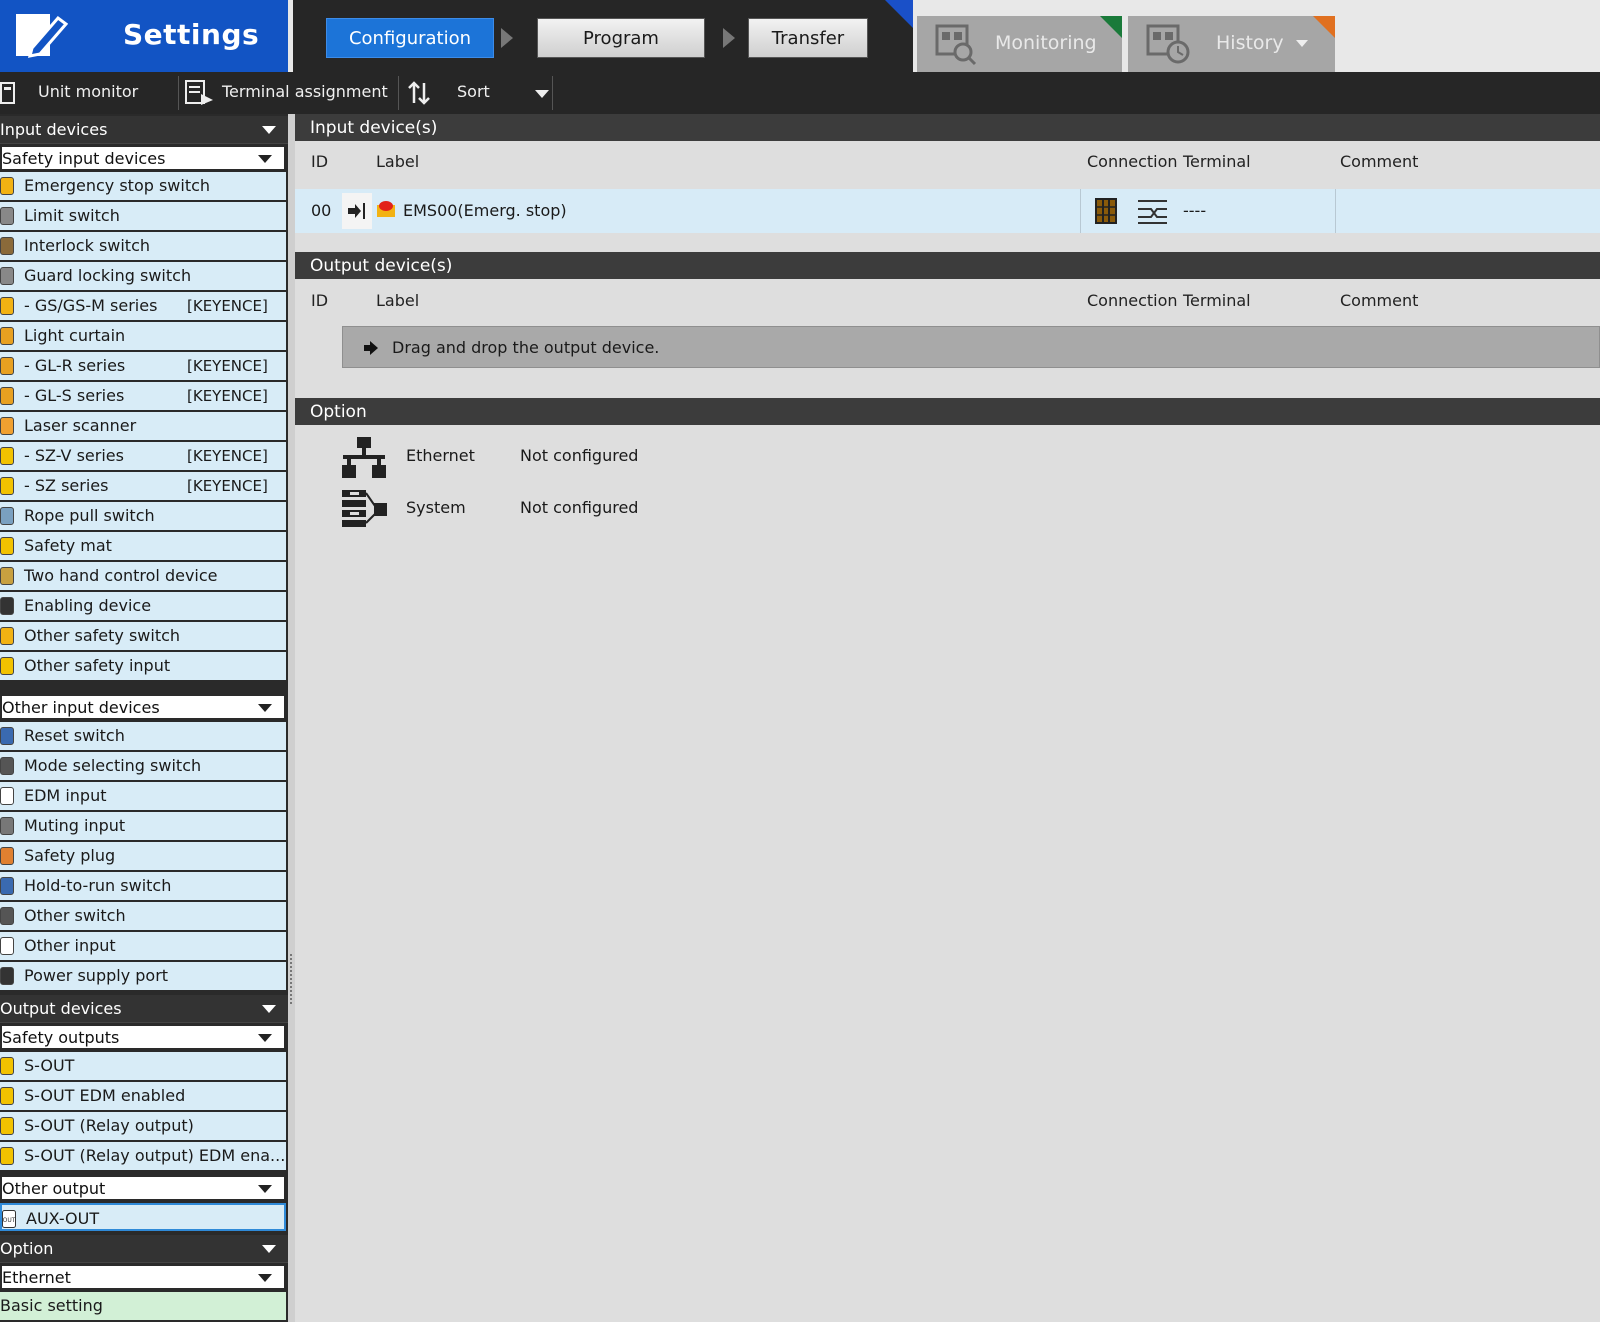  Describe the element at coordinates (191, 34) in the screenshot. I see `app-title: Settings` at that location.